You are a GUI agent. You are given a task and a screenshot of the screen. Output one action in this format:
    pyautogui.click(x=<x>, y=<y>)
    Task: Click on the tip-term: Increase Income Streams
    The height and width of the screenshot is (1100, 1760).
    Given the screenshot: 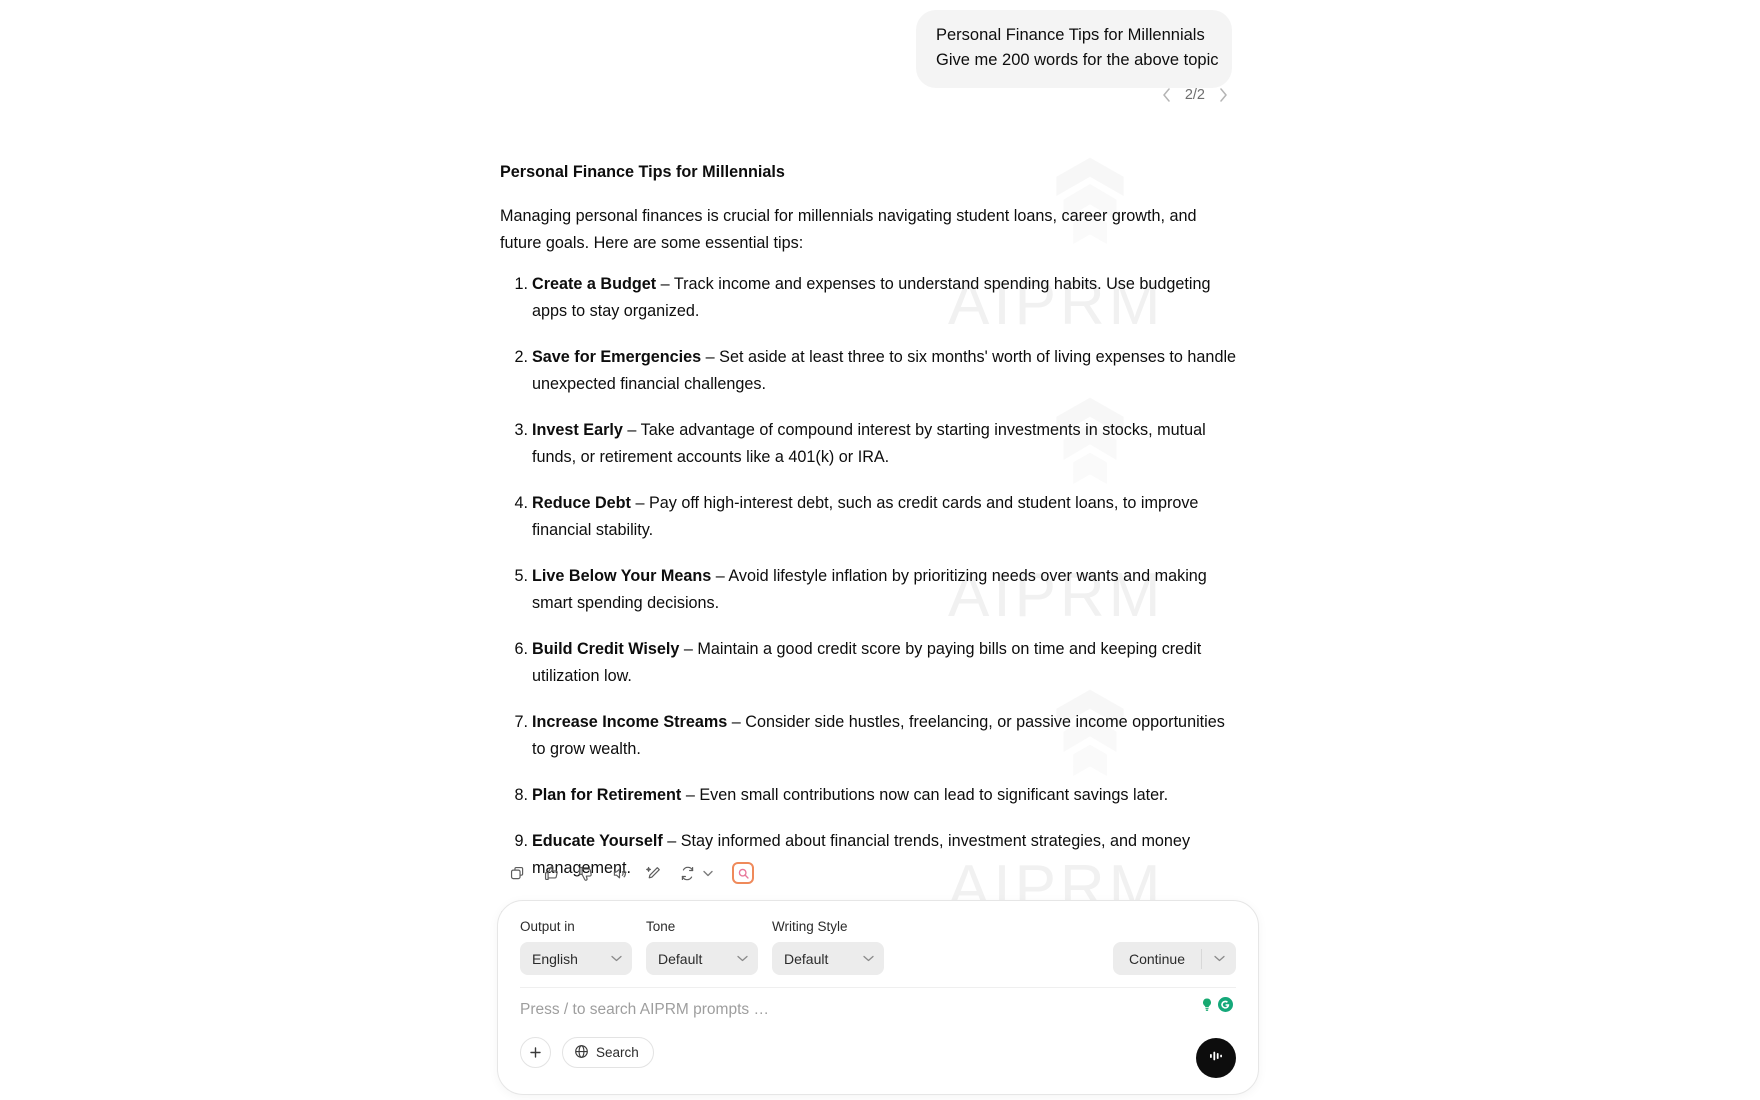 What is the action you would take?
    pyautogui.click(x=630, y=722)
    